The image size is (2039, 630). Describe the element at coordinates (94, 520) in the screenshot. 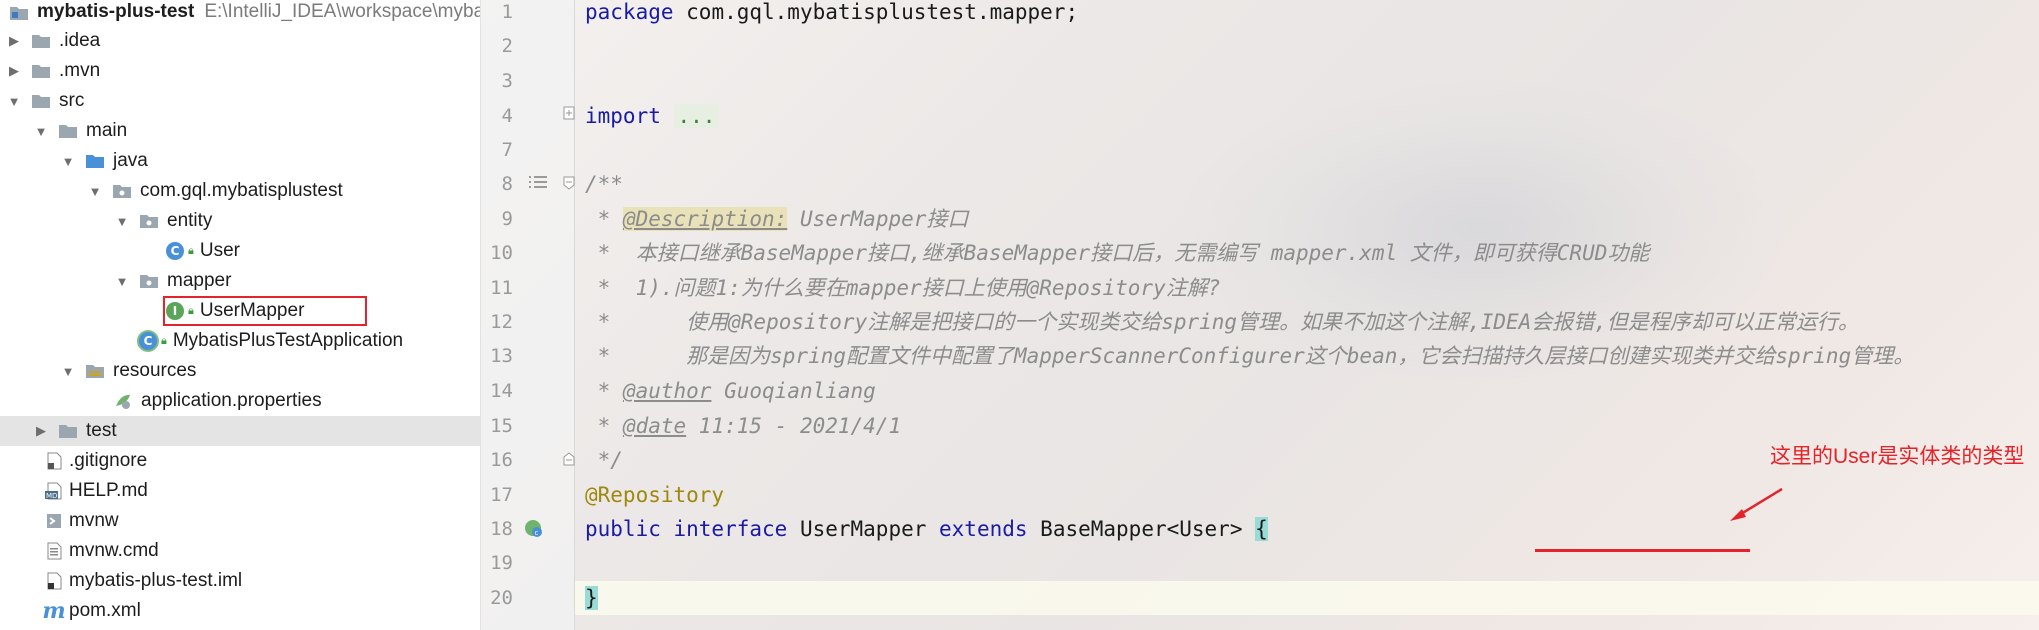

I see `tree-item-label: mvnw` at that location.